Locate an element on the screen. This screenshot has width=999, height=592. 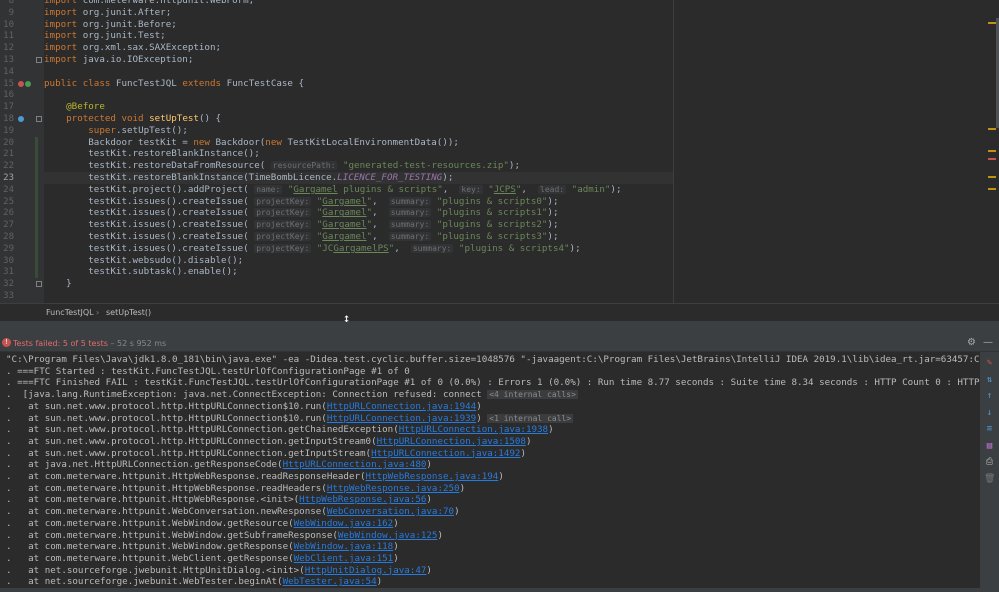
down-arrow-icon: ↓ is located at coordinates (989, 413).